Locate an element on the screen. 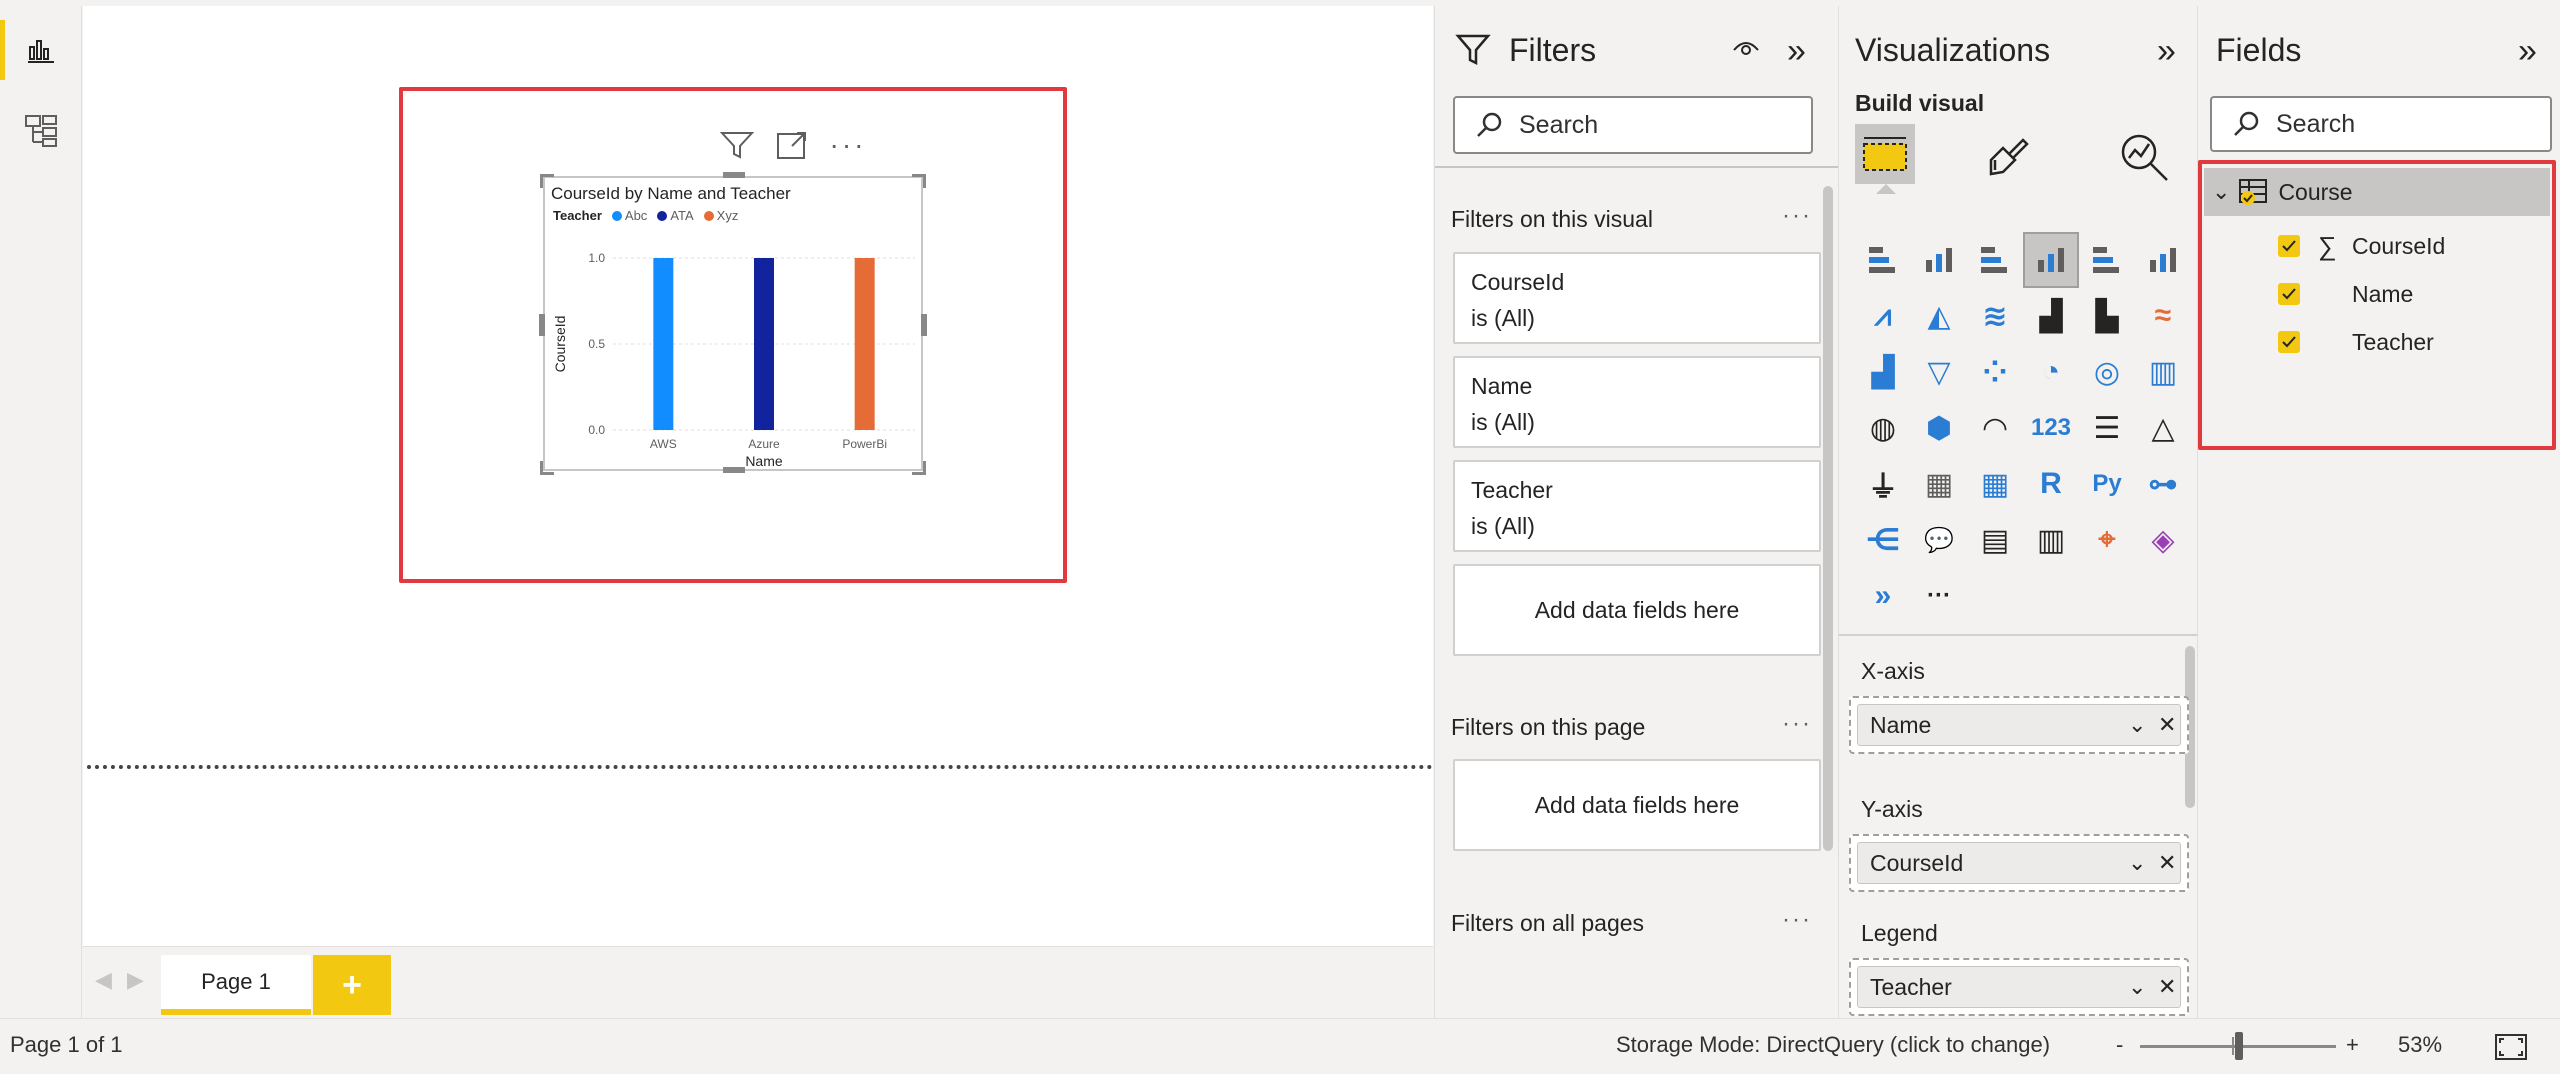  filter-icon is located at coordinates (736, 145).